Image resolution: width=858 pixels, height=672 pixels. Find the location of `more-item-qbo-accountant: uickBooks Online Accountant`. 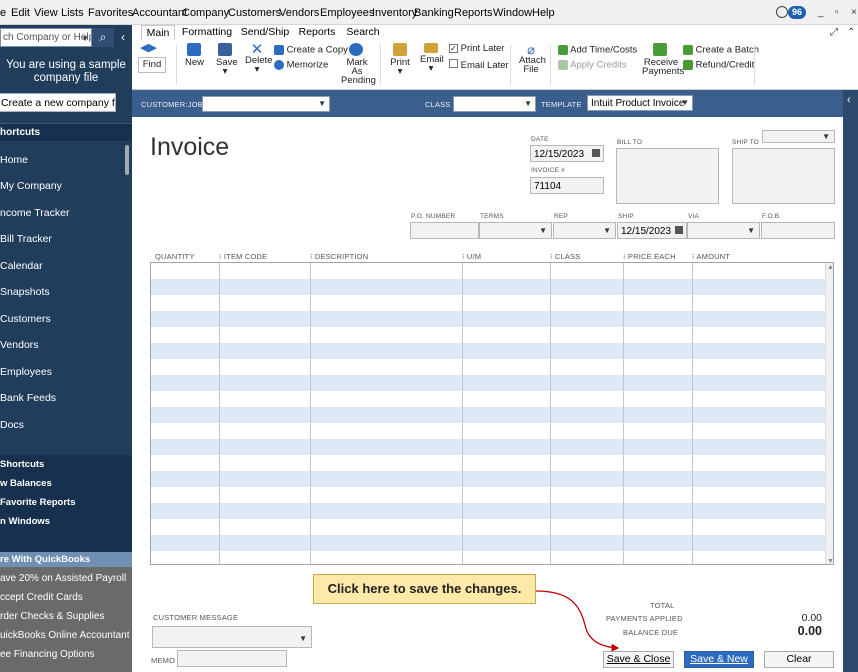

more-item-qbo-accountant: uickBooks Online Accountant is located at coordinates (66, 635).